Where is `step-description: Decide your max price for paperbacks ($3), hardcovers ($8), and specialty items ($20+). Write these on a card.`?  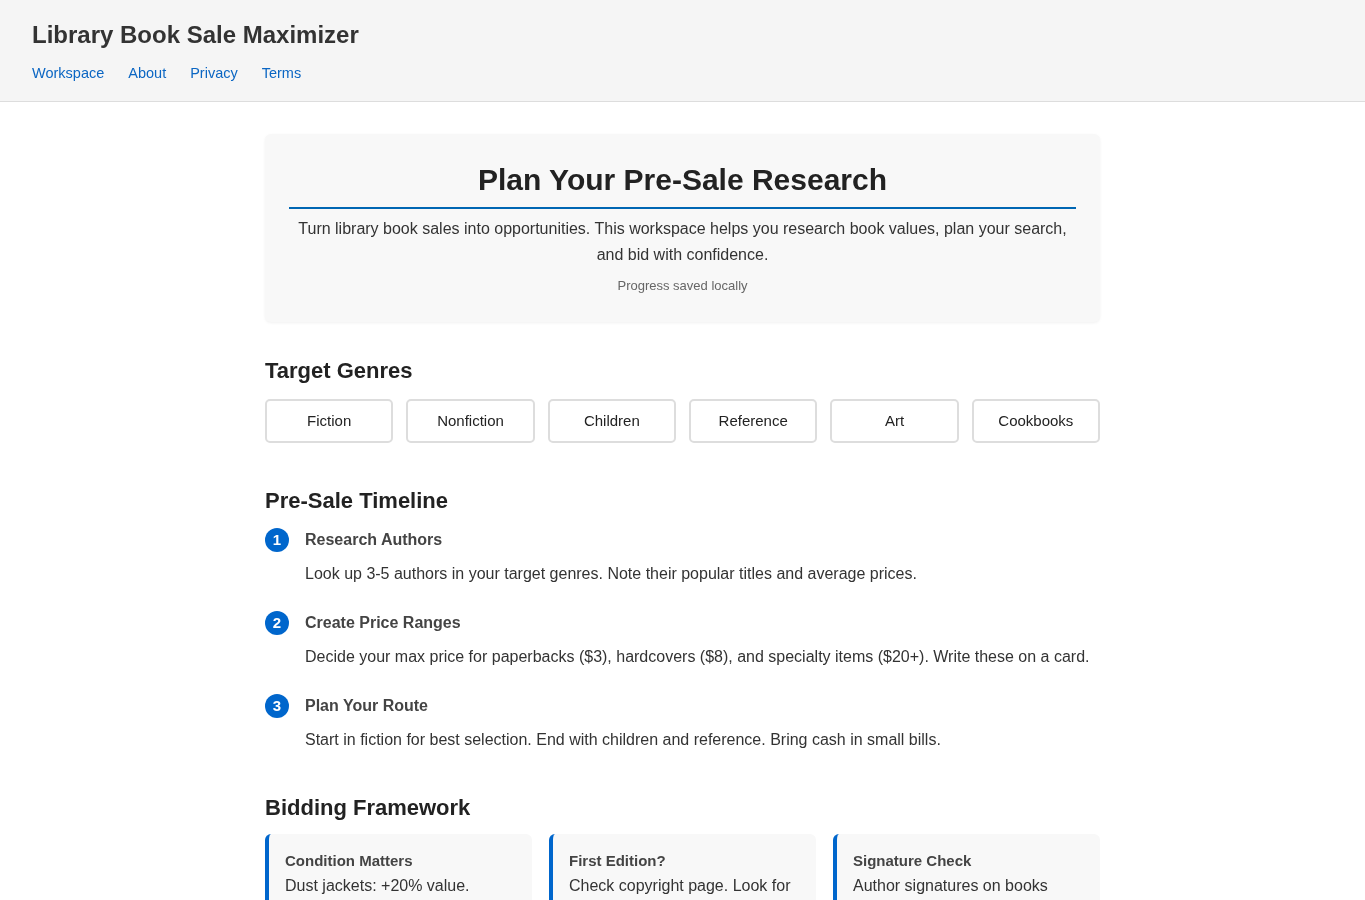
step-description: Decide your max price for paperbacks ($3), hardcovers ($8), and specialty items ($20+). Write these on a card. is located at coordinates (698, 657).